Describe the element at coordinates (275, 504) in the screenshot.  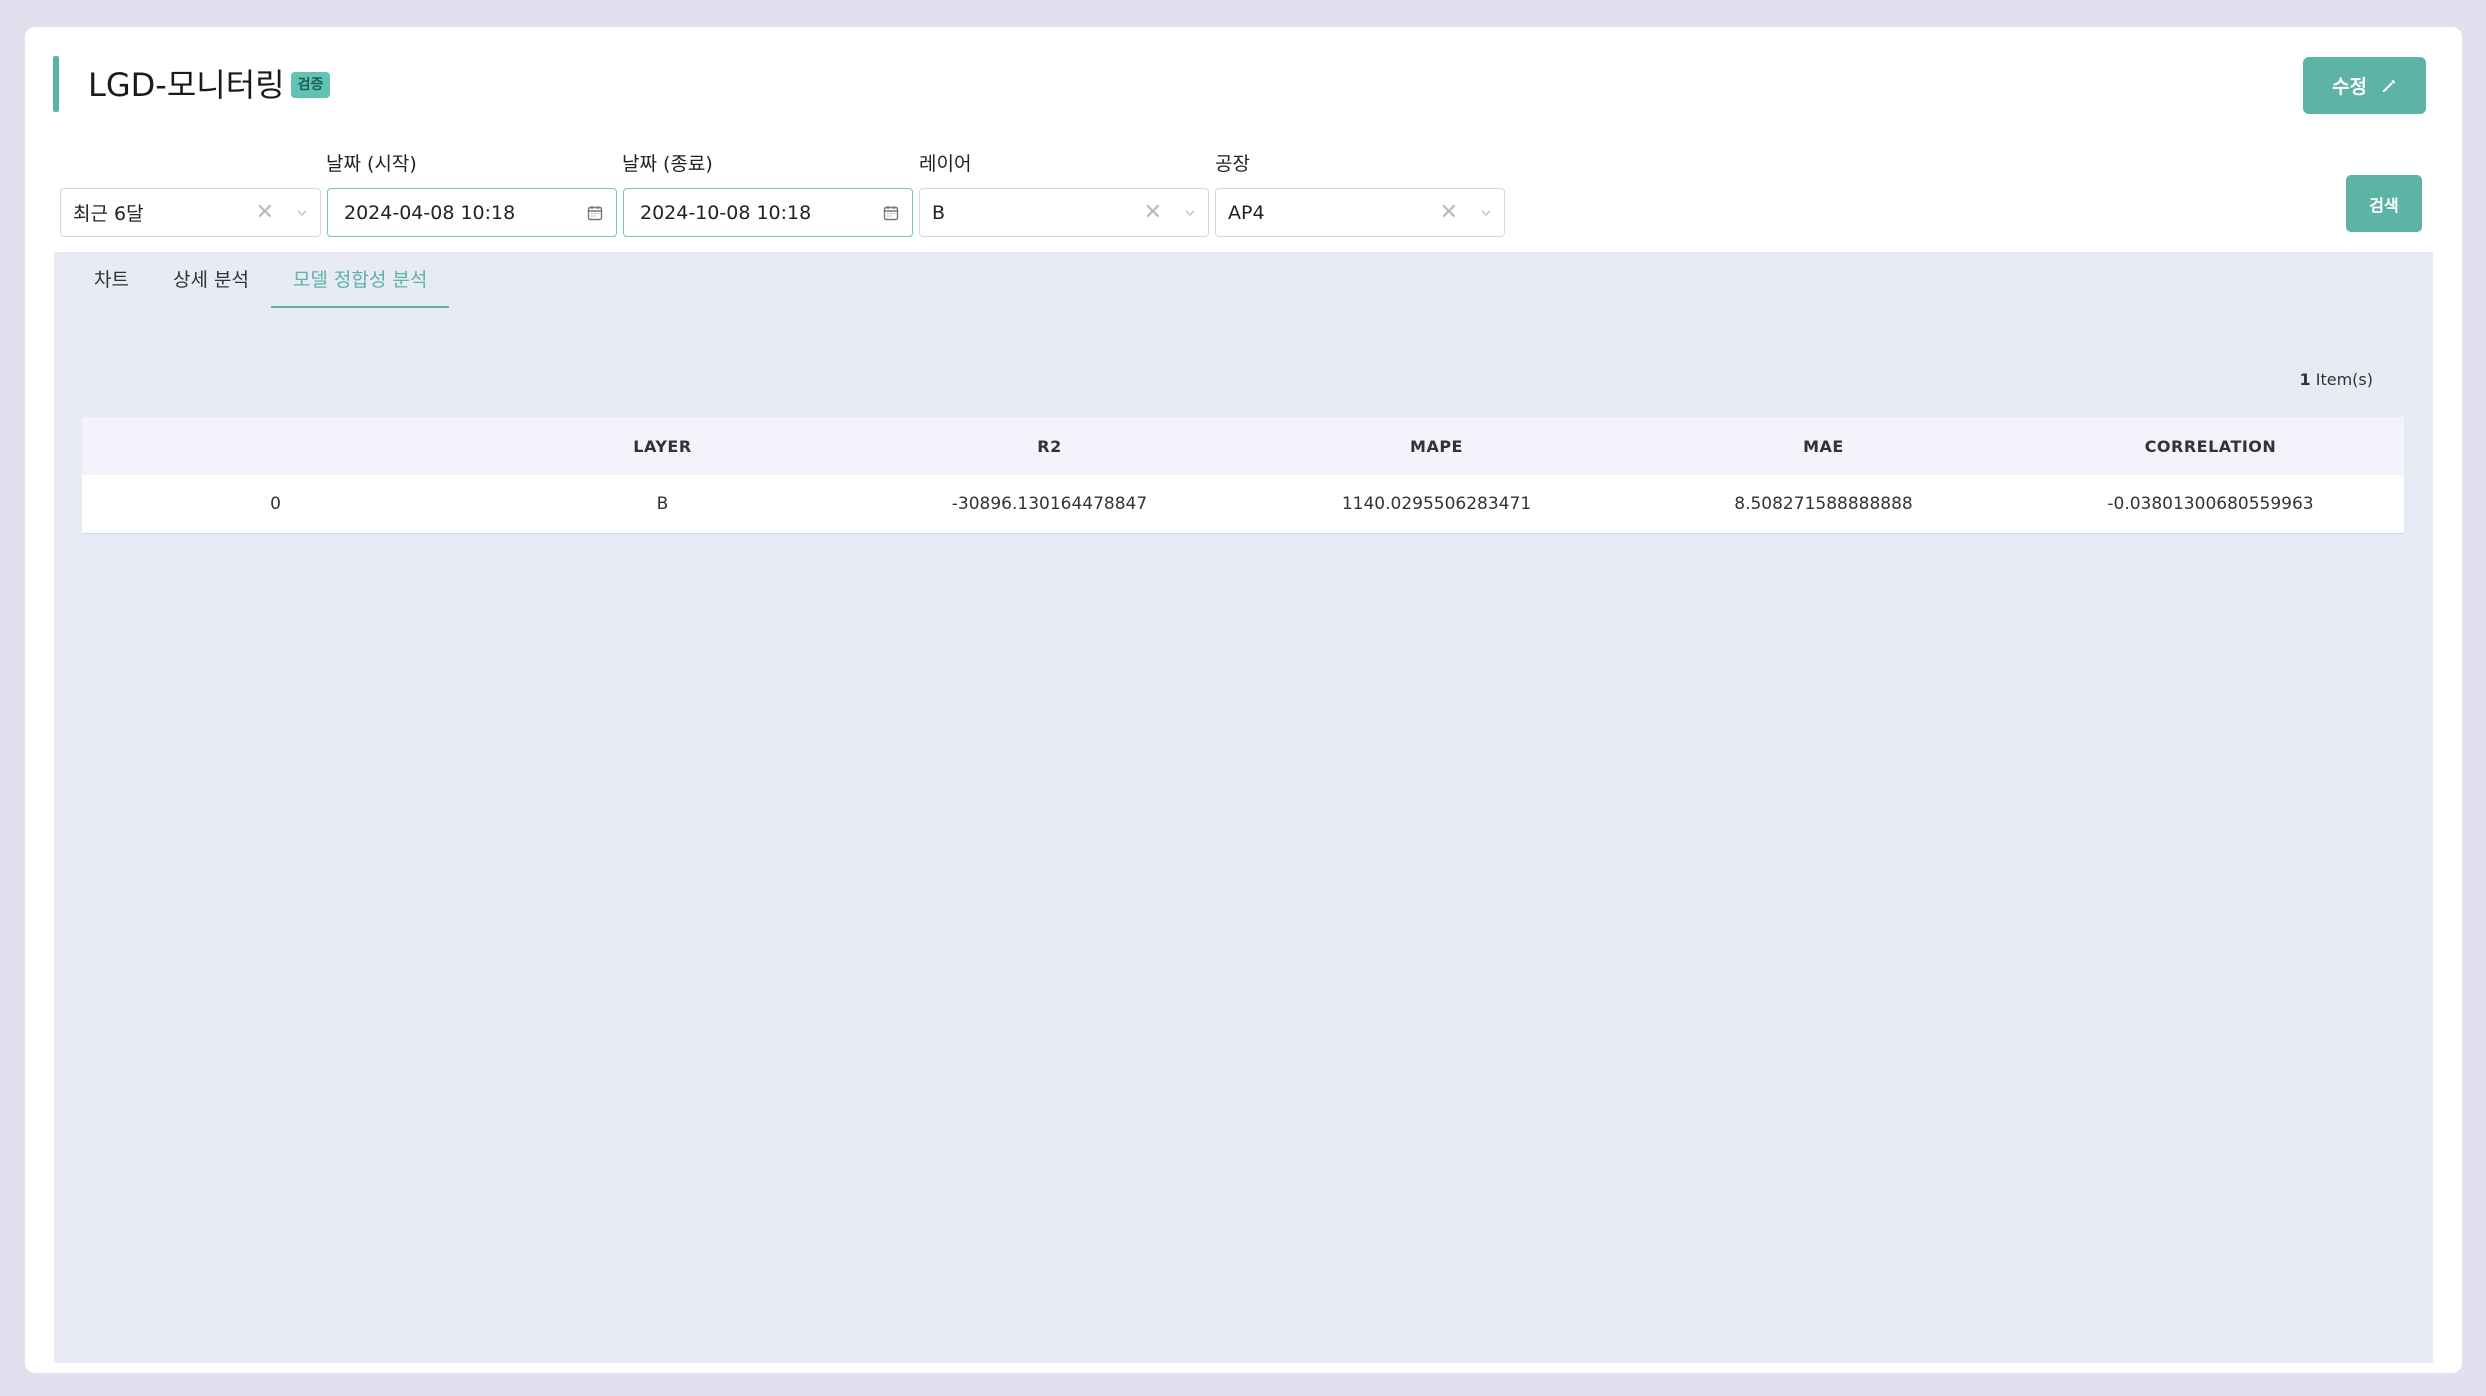
I see `cell-index: 0` at that location.